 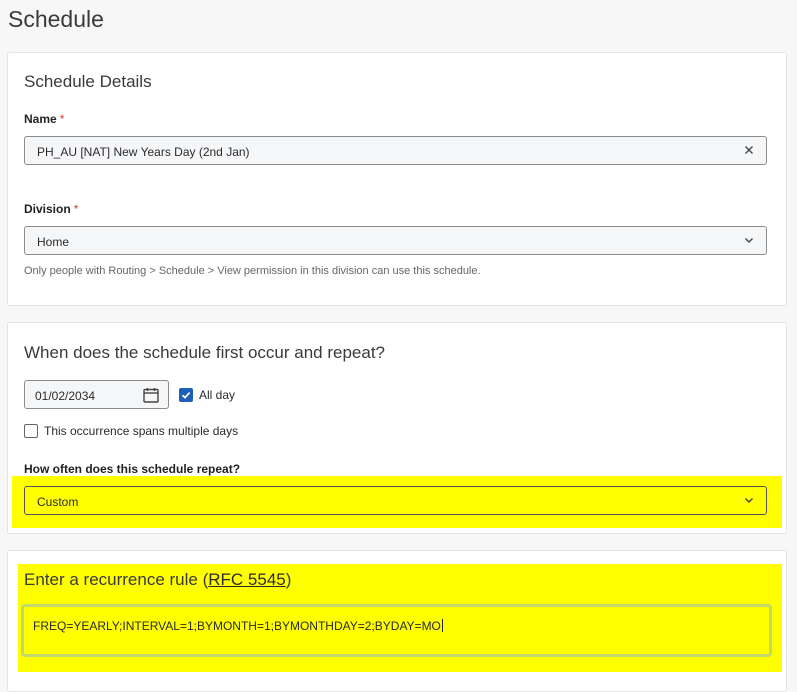 I want to click on recurrence-title: Enter a recurrence rule (RFC 5545), so click(x=157, y=580).